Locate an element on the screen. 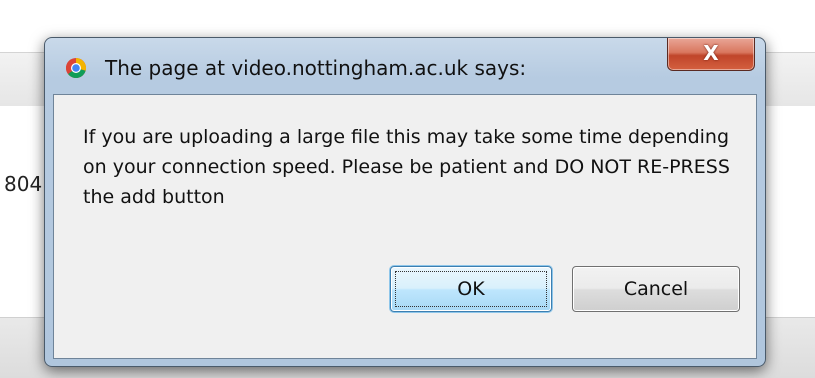 The image size is (815, 378). cancel-button-label: Cancel is located at coordinates (656, 289).